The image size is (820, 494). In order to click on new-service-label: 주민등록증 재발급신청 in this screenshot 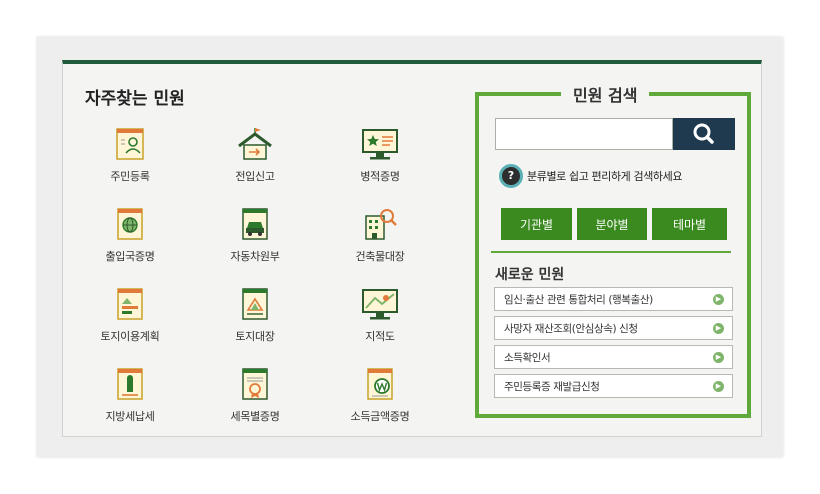, I will do `click(552, 387)`.